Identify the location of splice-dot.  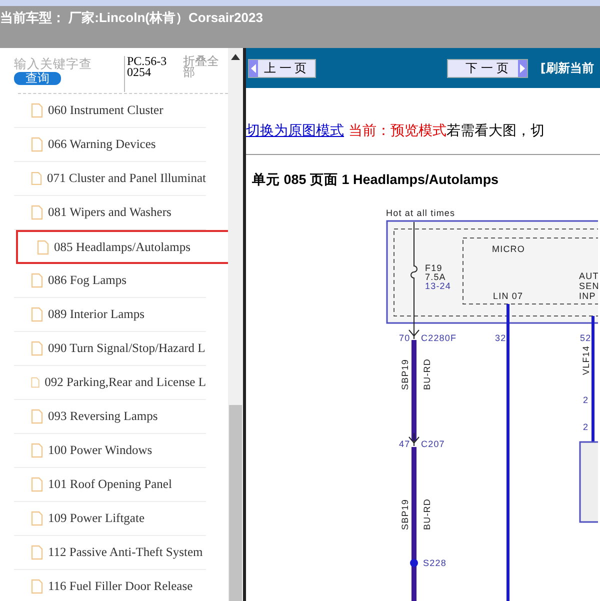
(414, 563).